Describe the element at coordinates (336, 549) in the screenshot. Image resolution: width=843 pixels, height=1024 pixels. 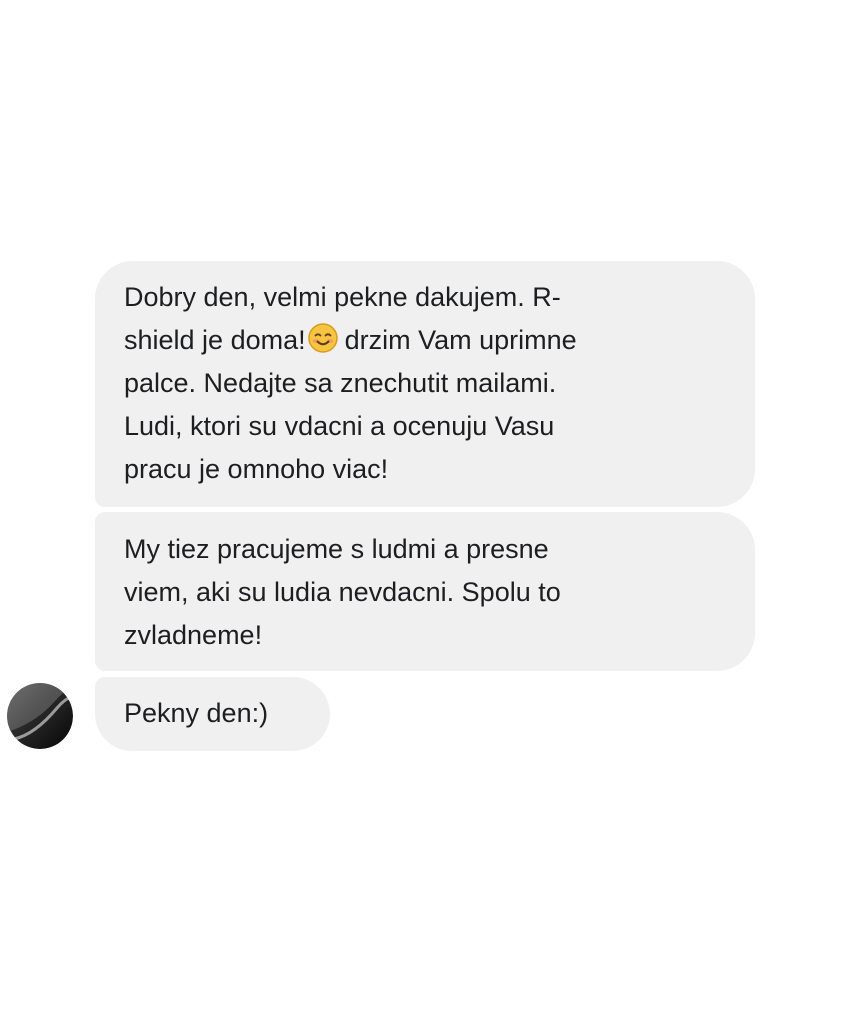
I see `message-line: My tiez pracujeme s ludmi a presne` at that location.